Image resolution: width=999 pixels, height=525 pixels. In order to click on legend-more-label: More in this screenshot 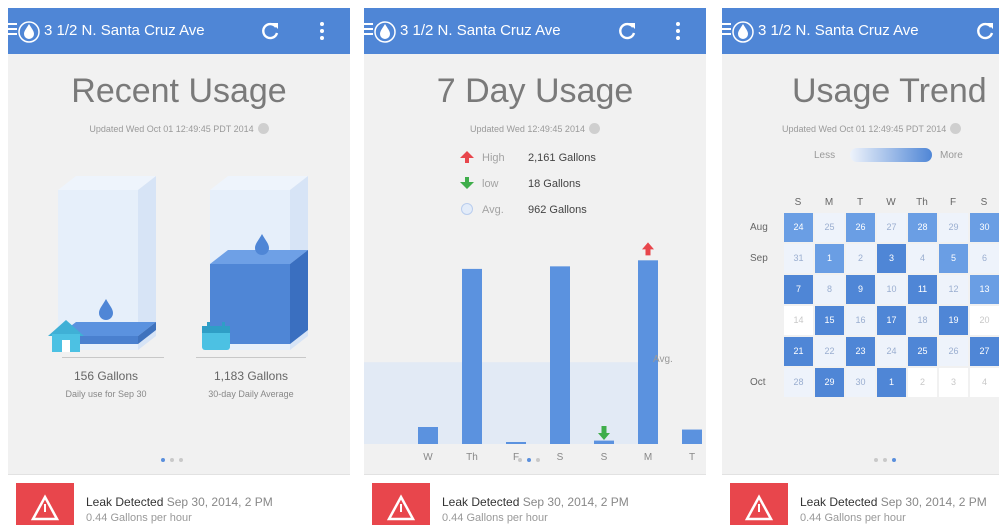, I will do `click(951, 155)`.